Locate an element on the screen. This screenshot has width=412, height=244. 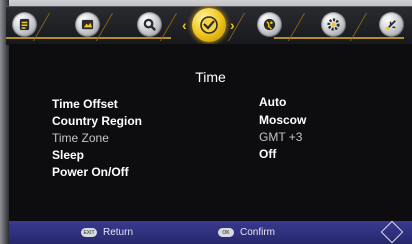
confirm-hint: OK Confirm is located at coordinates (246, 232).